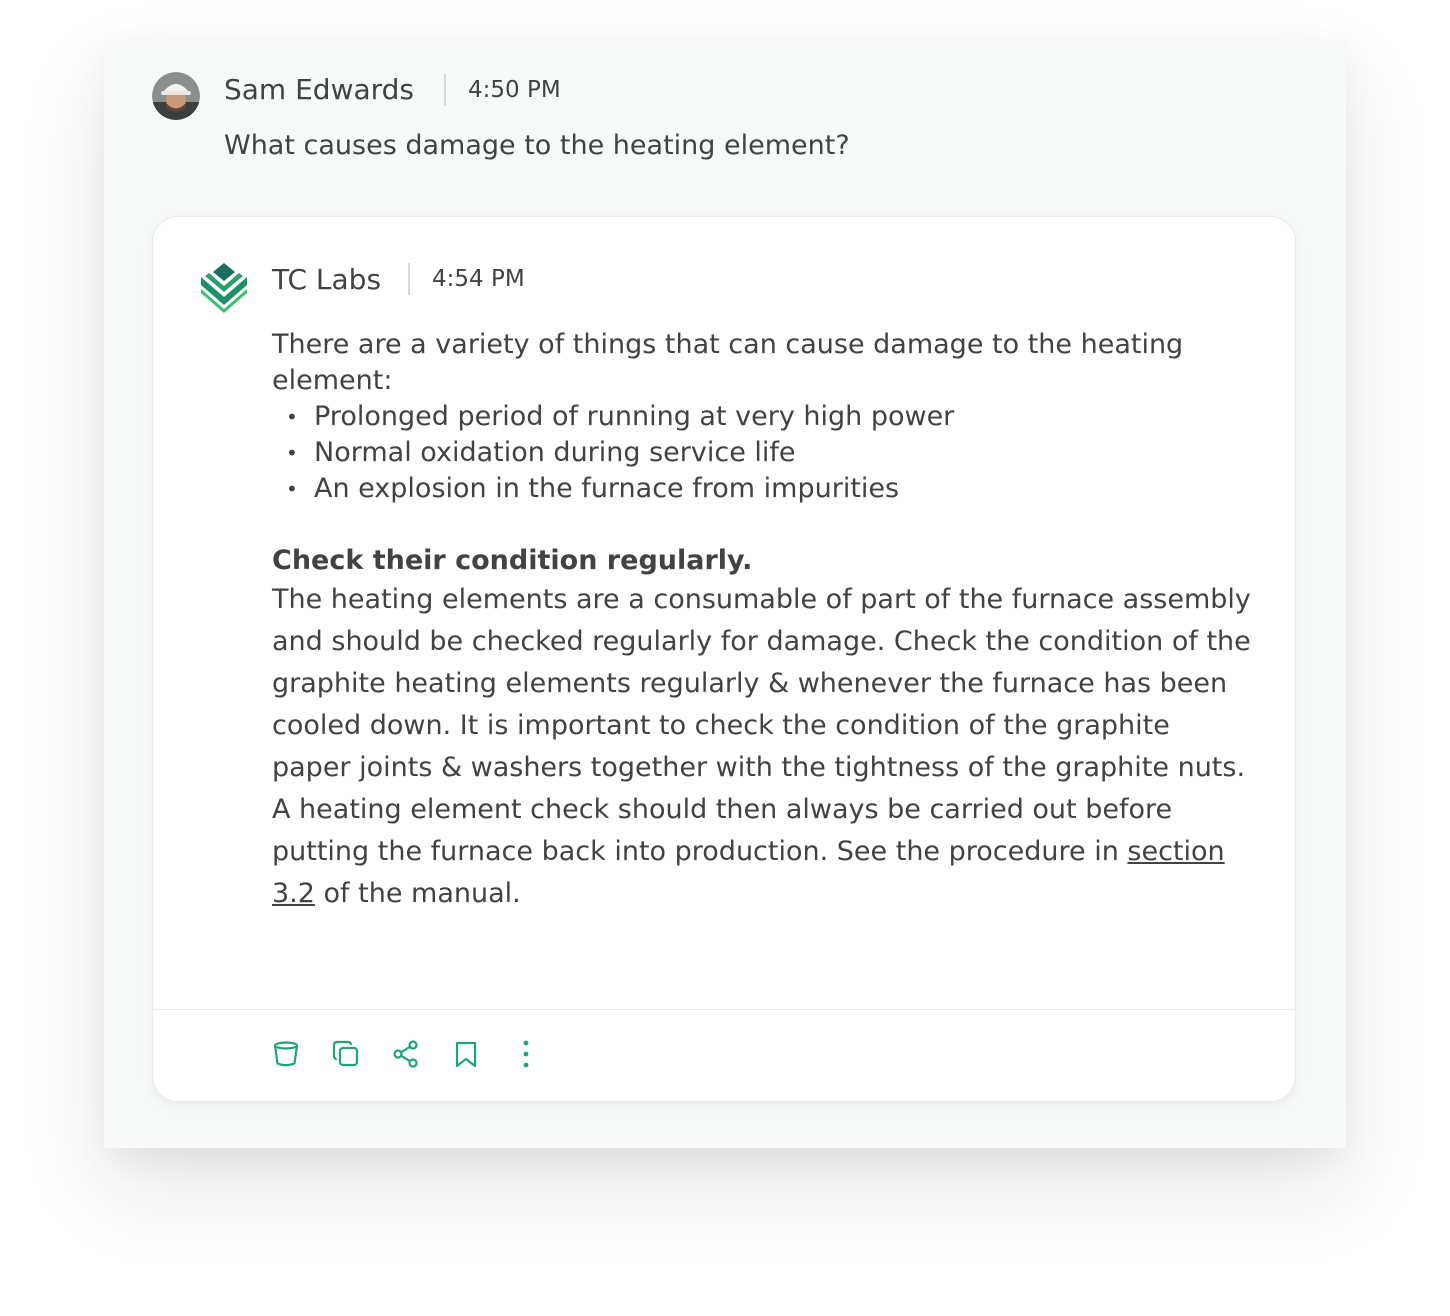  What do you see at coordinates (512, 560) in the screenshot?
I see `section-heading: Check their condition regularly.` at bounding box center [512, 560].